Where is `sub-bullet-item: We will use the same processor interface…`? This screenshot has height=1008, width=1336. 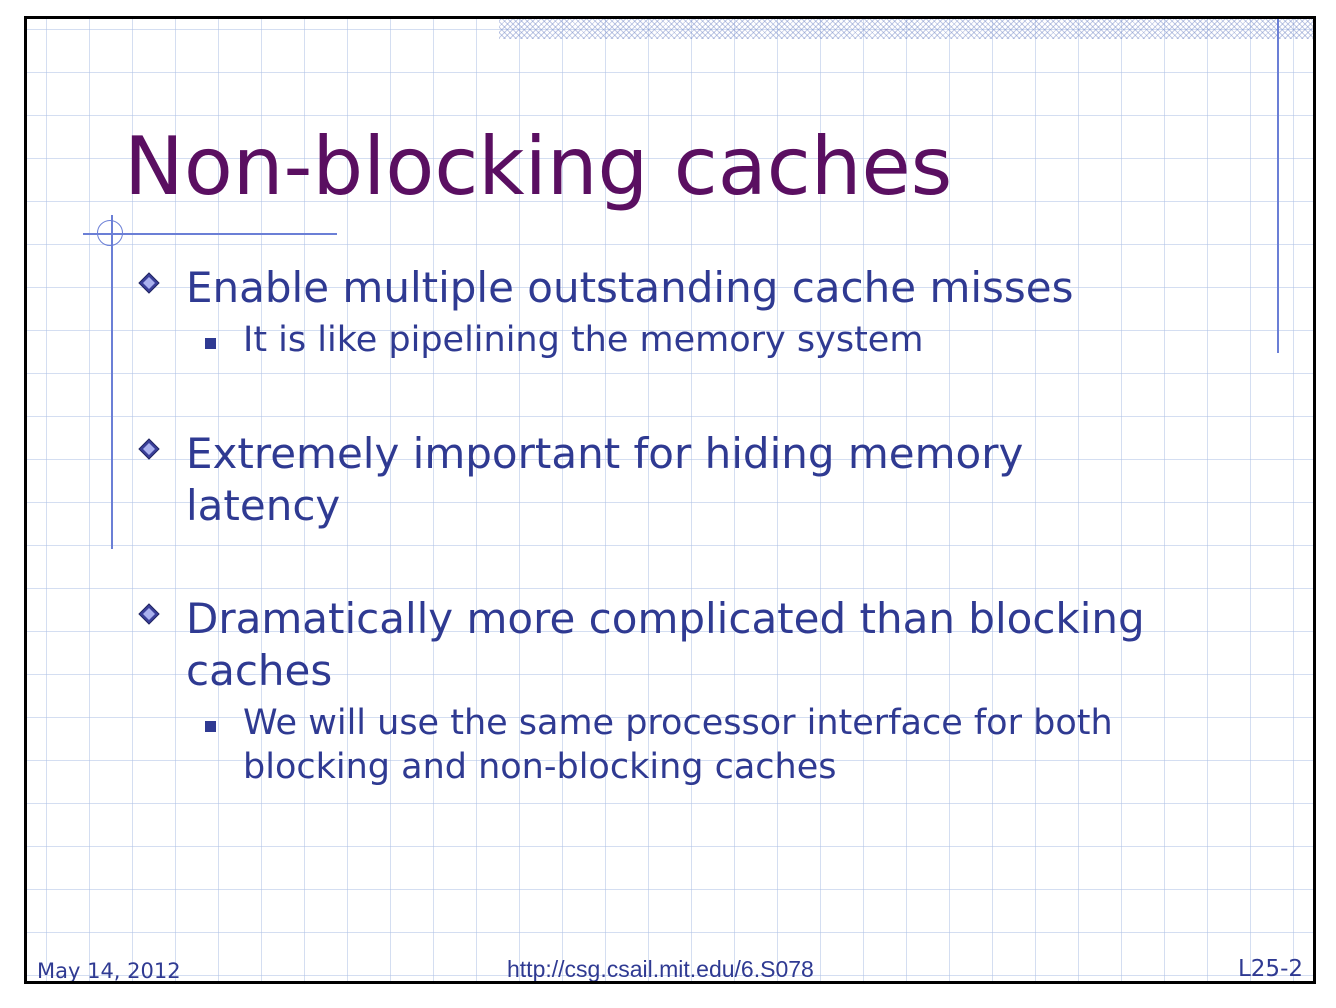 sub-bullet-item: We will use the same processor interface… is located at coordinates (704, 745).